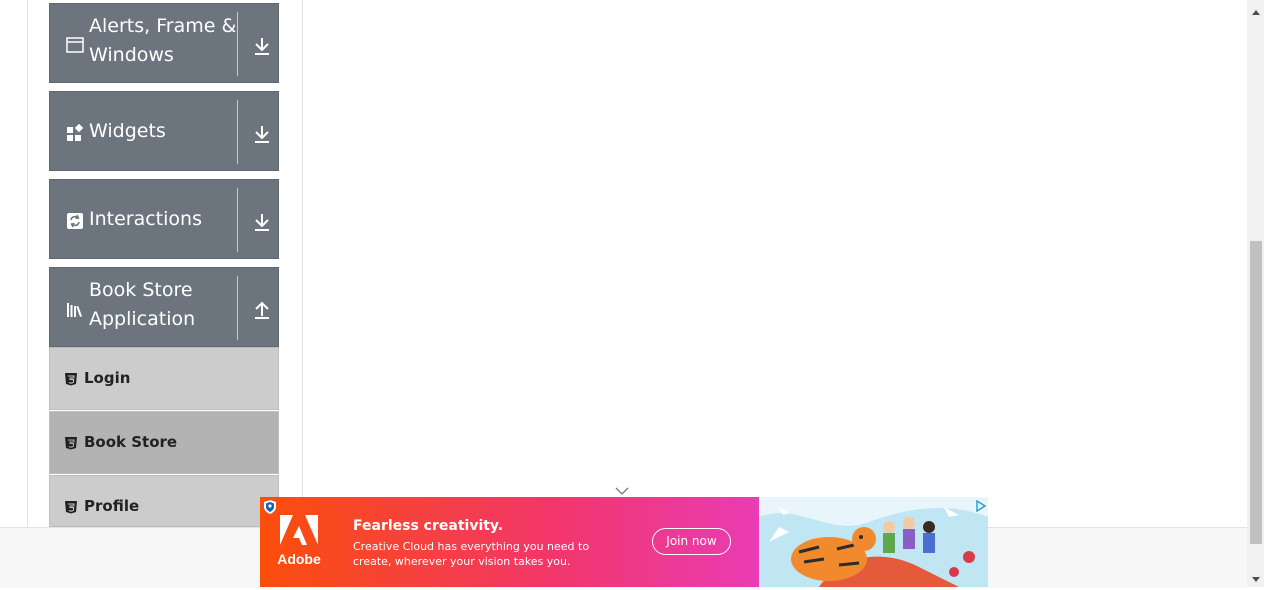 The image size is (1264, 590). Describe the element at coordinates (299, 542) in the screenshot. I see `adobe-logo: Adobe` at that location.